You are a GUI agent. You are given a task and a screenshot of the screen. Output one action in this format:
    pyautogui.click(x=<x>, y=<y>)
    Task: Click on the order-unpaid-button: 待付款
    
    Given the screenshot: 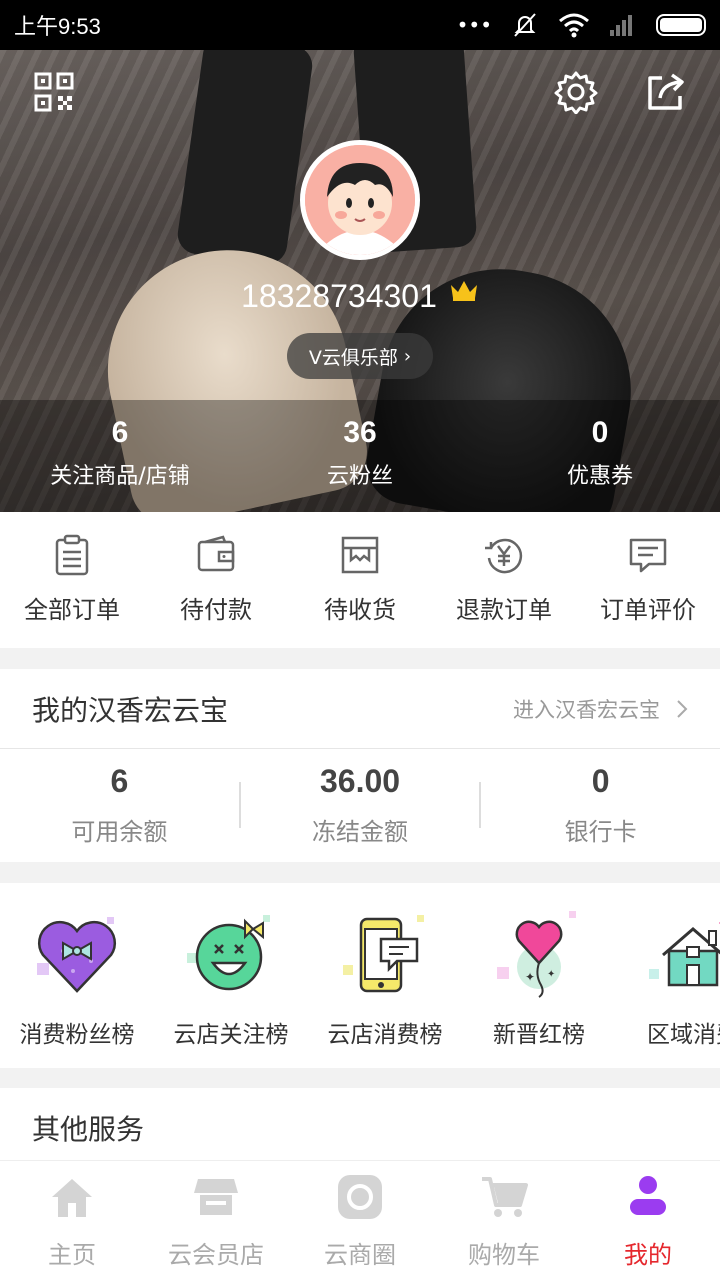 What is the action you would take?
    pyautogui.click(x=216, y=580)
    